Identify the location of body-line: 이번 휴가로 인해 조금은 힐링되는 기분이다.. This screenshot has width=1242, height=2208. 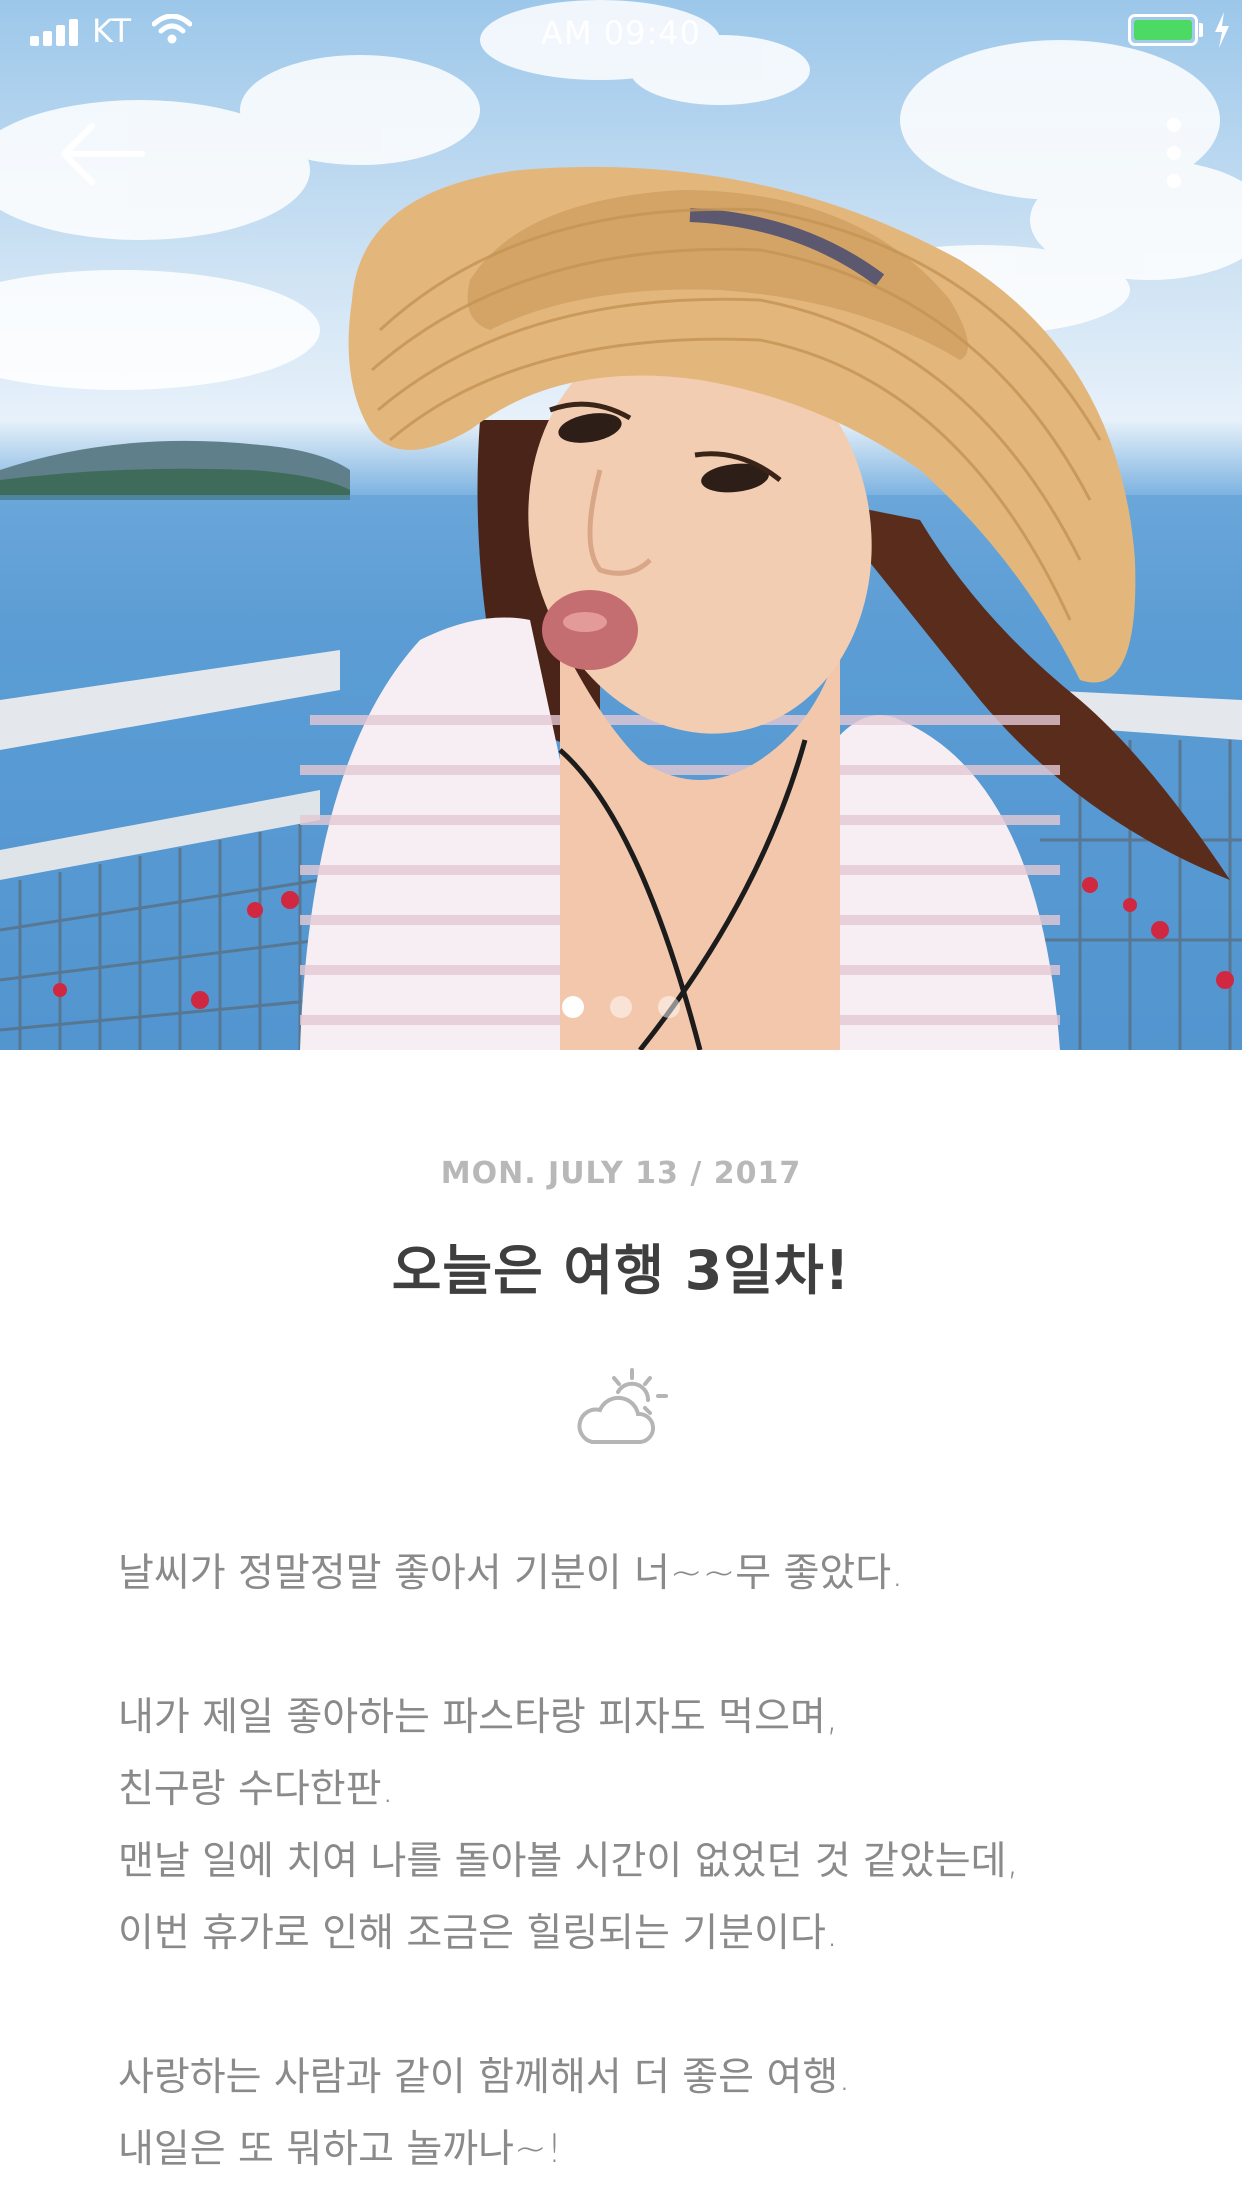
(478, 1933).